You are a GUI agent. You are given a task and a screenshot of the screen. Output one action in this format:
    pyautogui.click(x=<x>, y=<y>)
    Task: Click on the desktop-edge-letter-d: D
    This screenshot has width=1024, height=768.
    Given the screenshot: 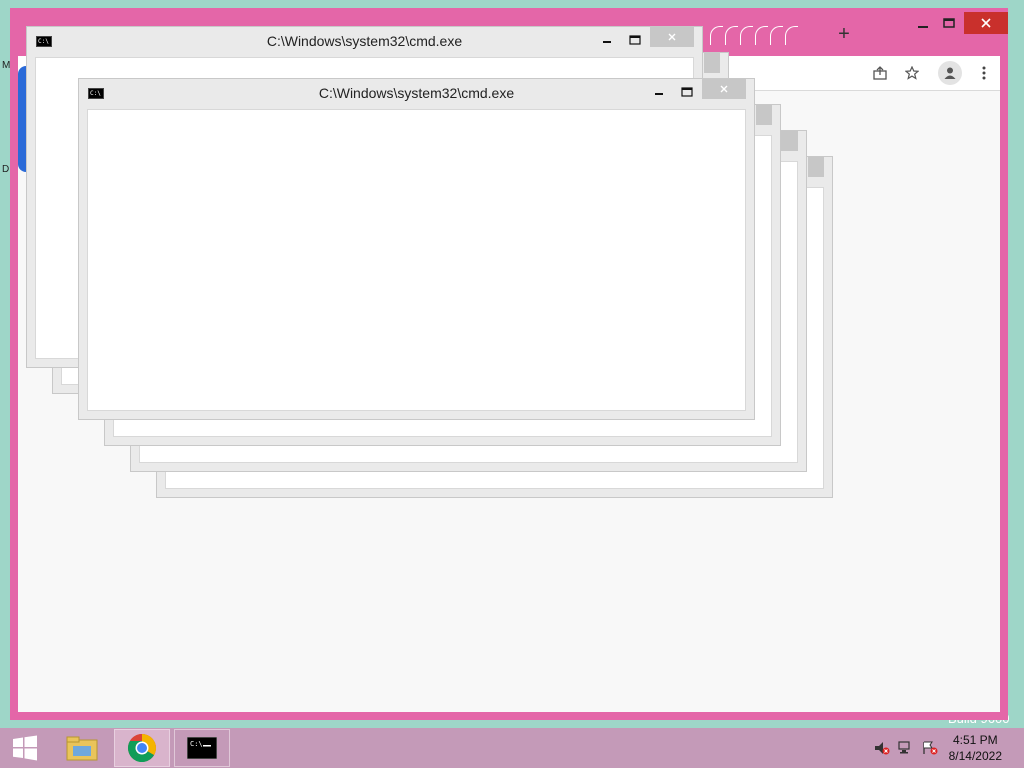 What is the action you would take?
    pyautogui.click(x=6, y=169)
    